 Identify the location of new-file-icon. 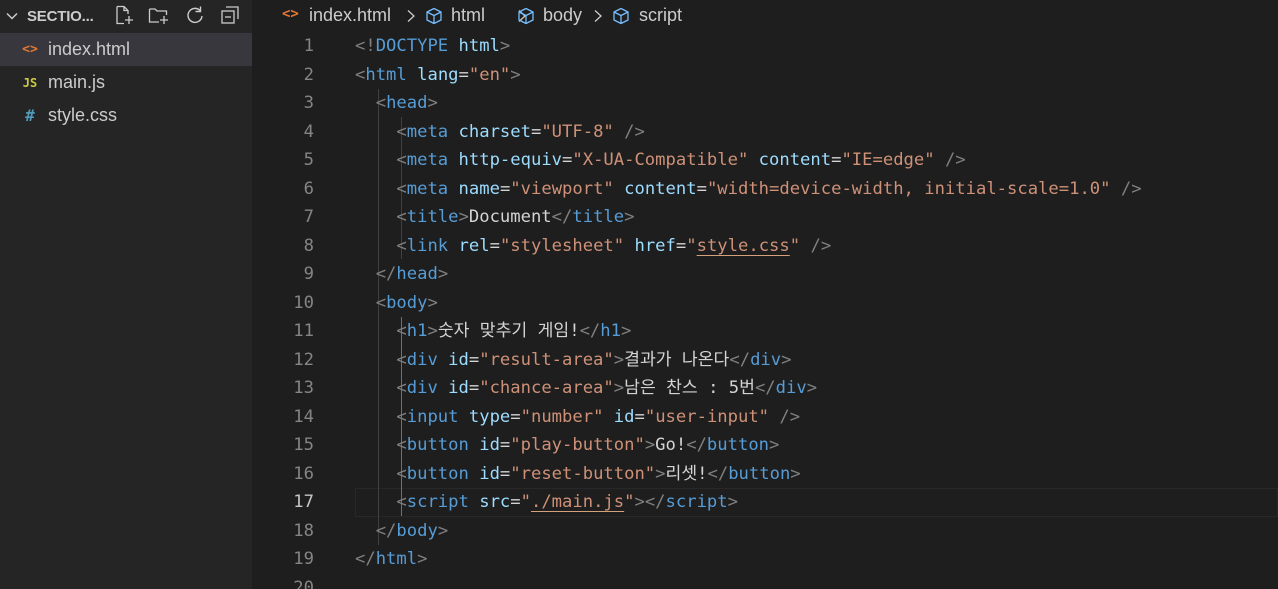
(124, 15).